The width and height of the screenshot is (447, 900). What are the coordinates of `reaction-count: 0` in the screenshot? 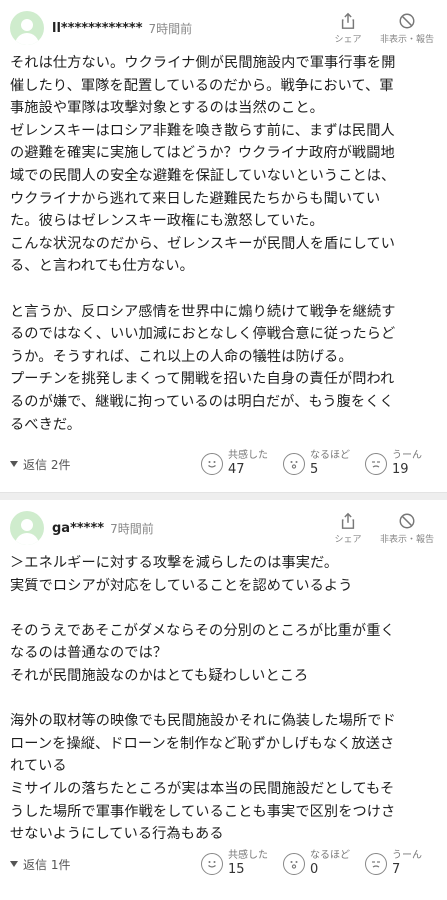 It's located at (314, 869).